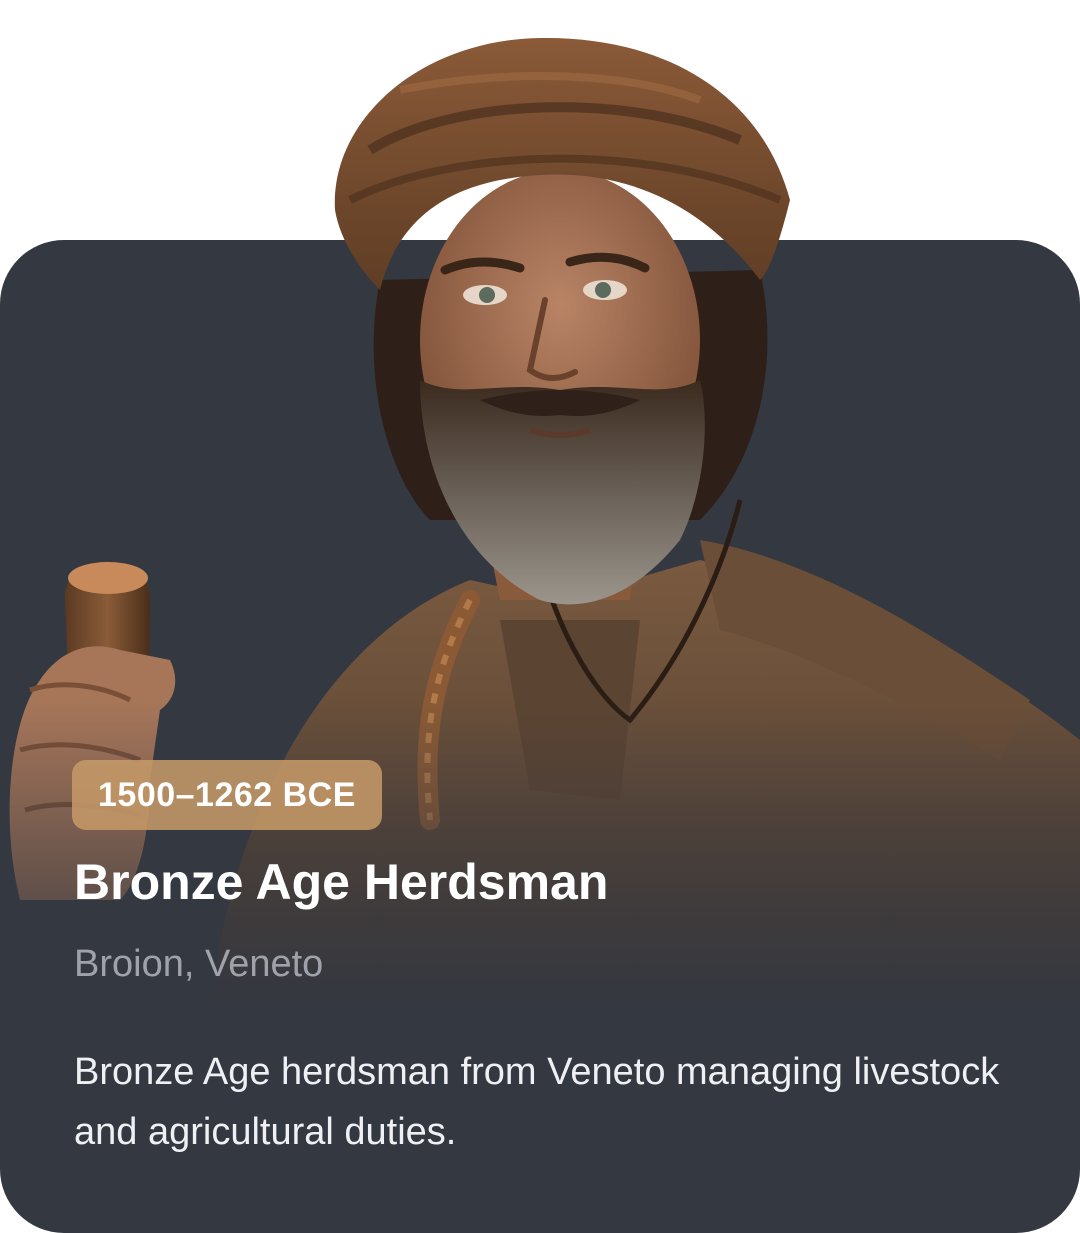 The width and height of the screenshot is (1080, 1233). I want to click on character-title: Bronze Age Herdsman, so click(341, 882).